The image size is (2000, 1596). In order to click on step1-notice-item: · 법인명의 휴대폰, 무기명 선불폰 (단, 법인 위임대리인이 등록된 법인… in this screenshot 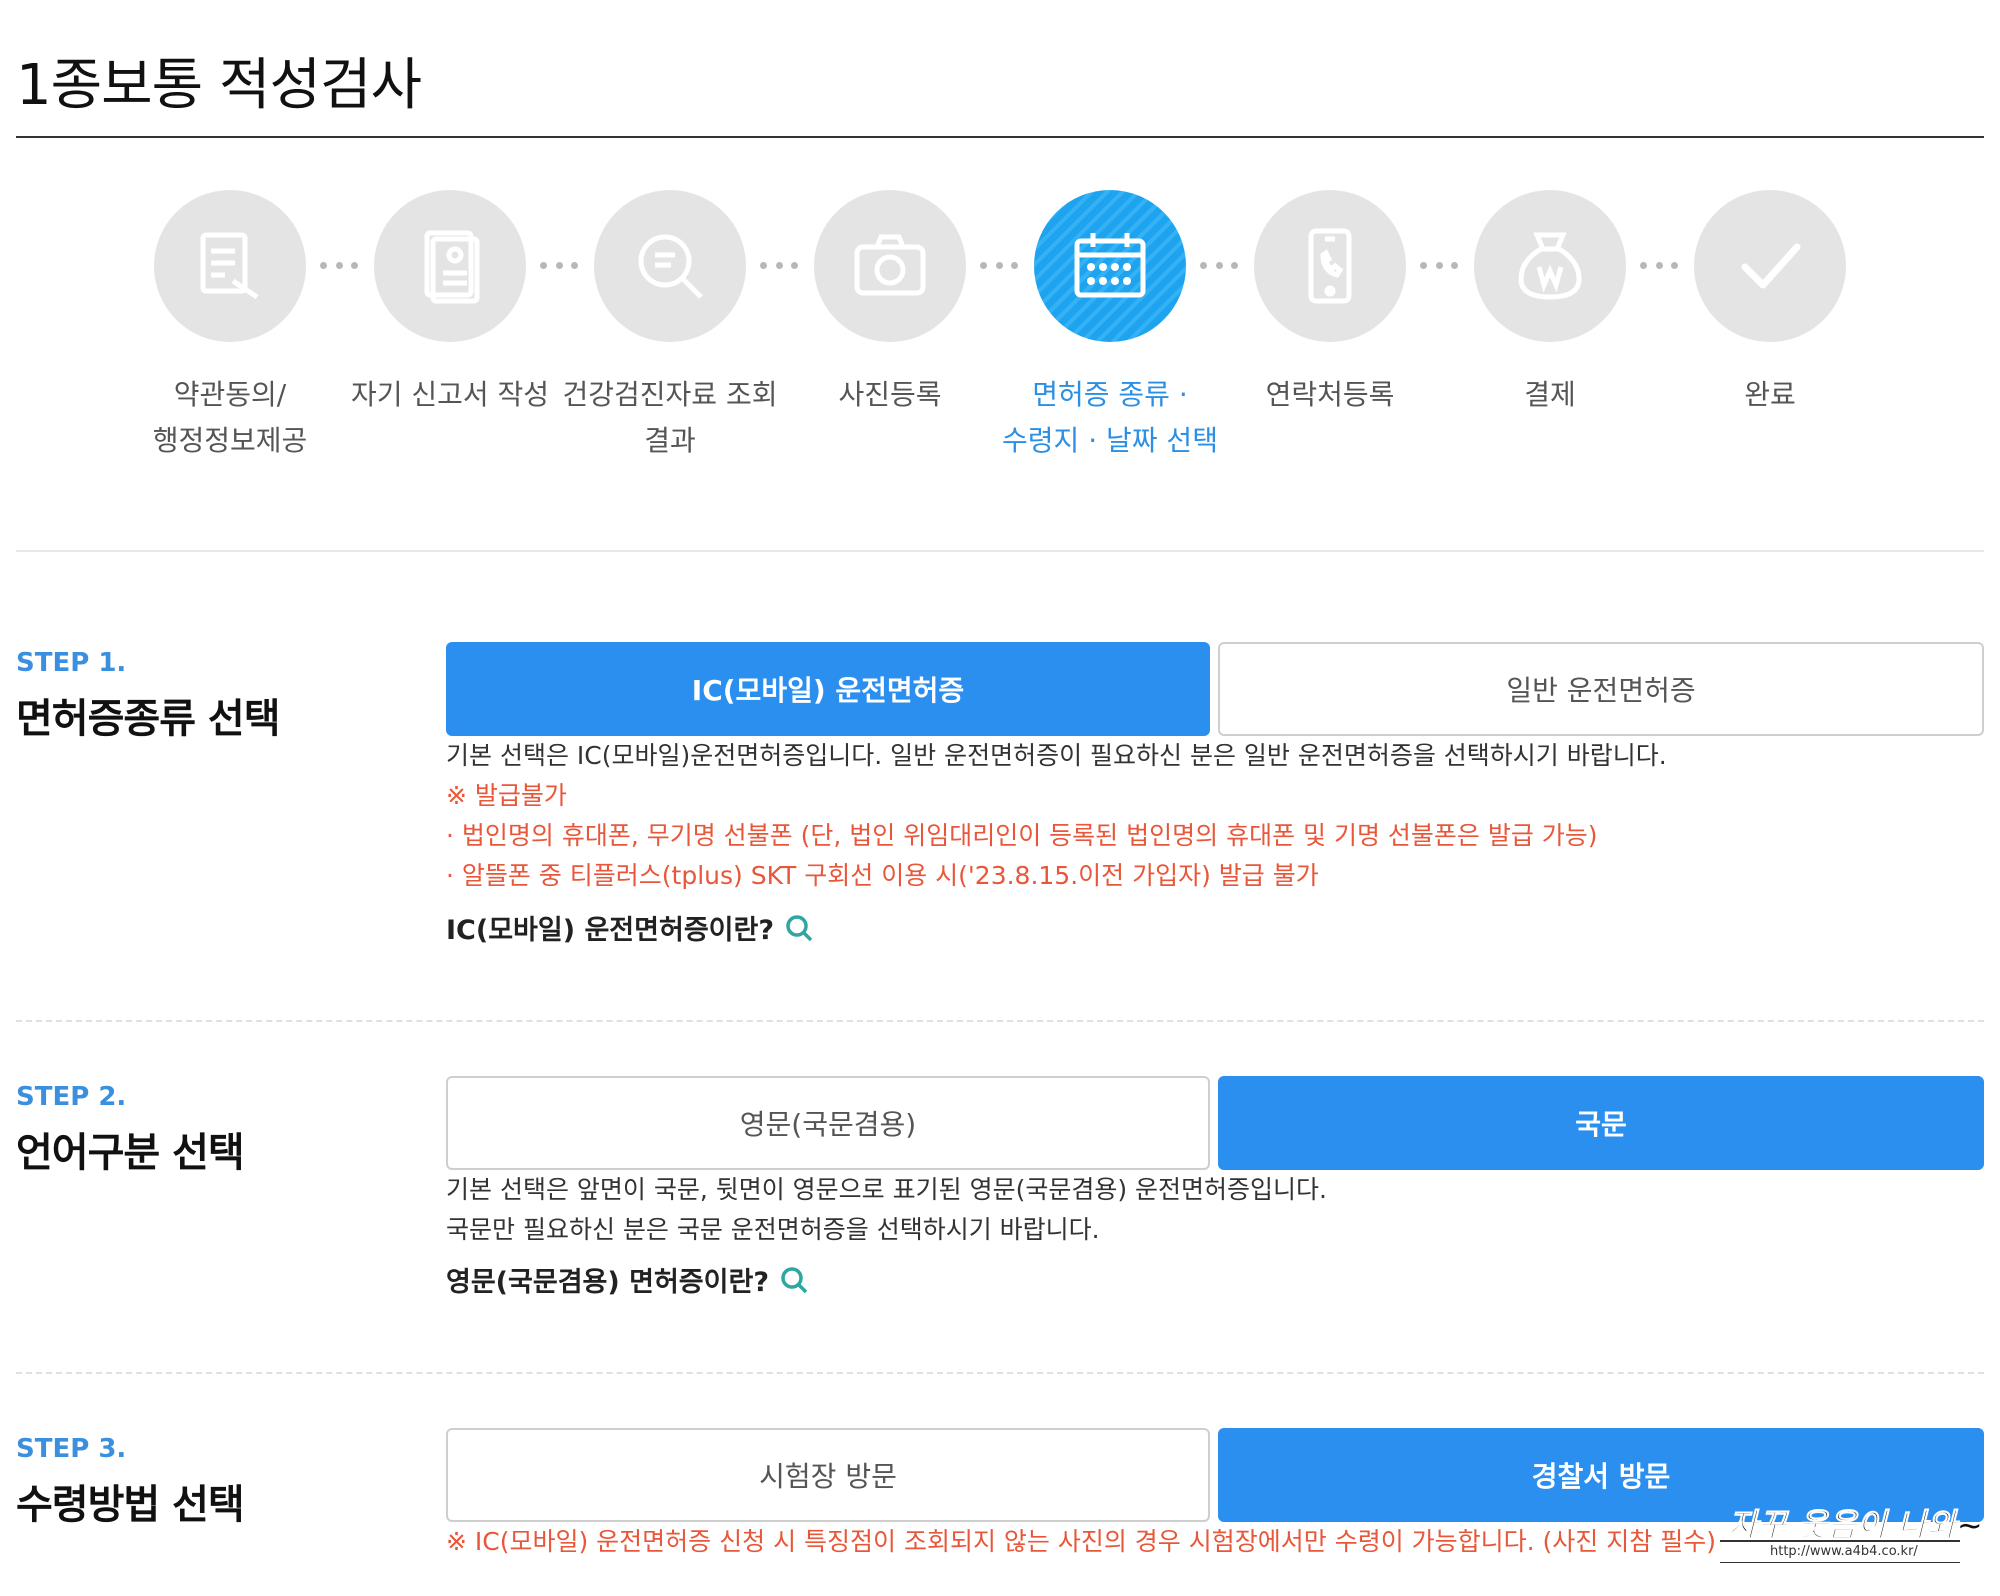, I will do `click(1022, 835)`.